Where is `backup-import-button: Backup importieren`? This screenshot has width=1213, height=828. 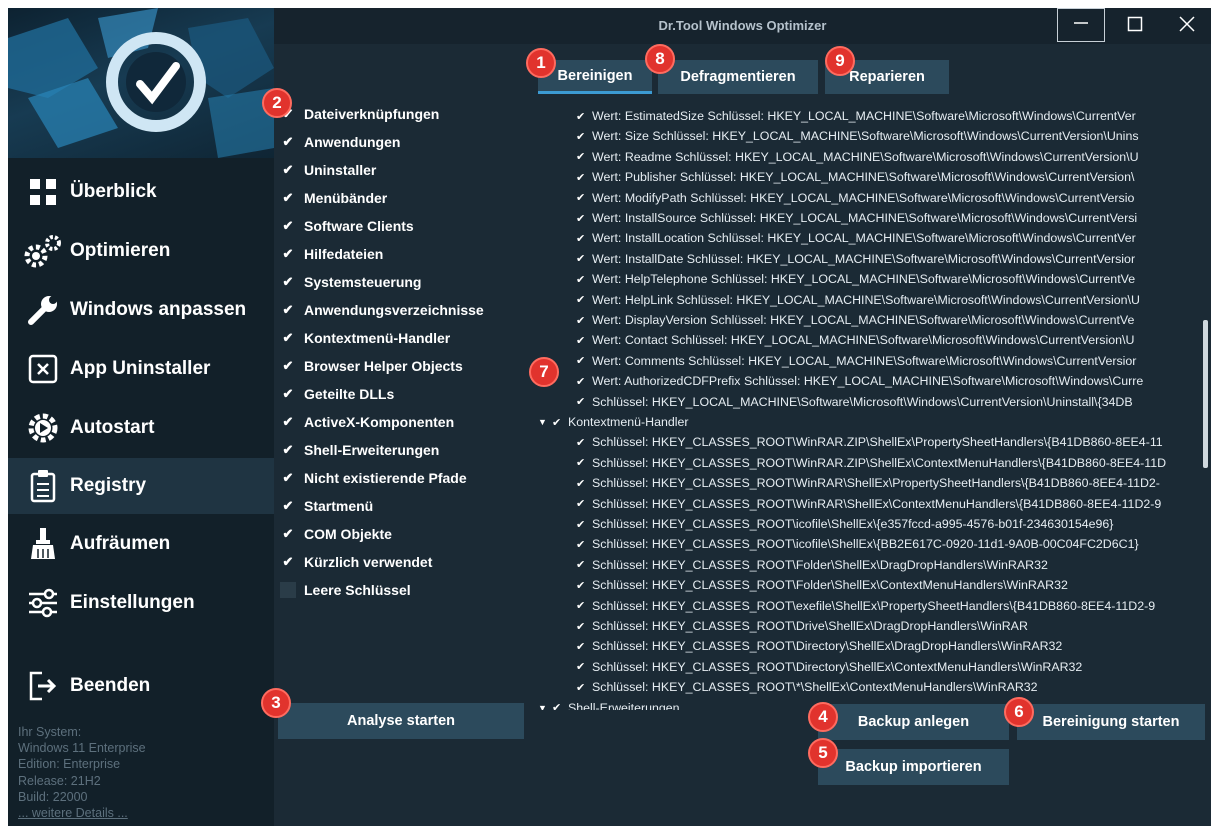 backup-import-button: Backup importieren is located at coordinates (913, 767).